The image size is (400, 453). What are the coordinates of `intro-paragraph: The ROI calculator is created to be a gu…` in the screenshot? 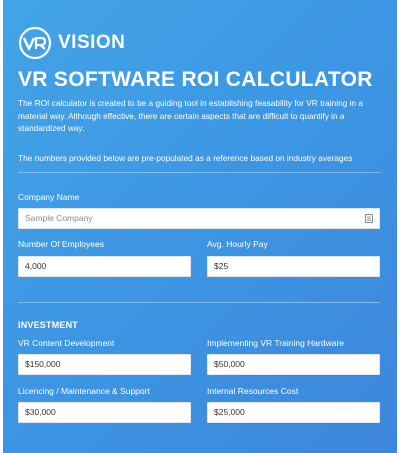 It's located at (190, 115).